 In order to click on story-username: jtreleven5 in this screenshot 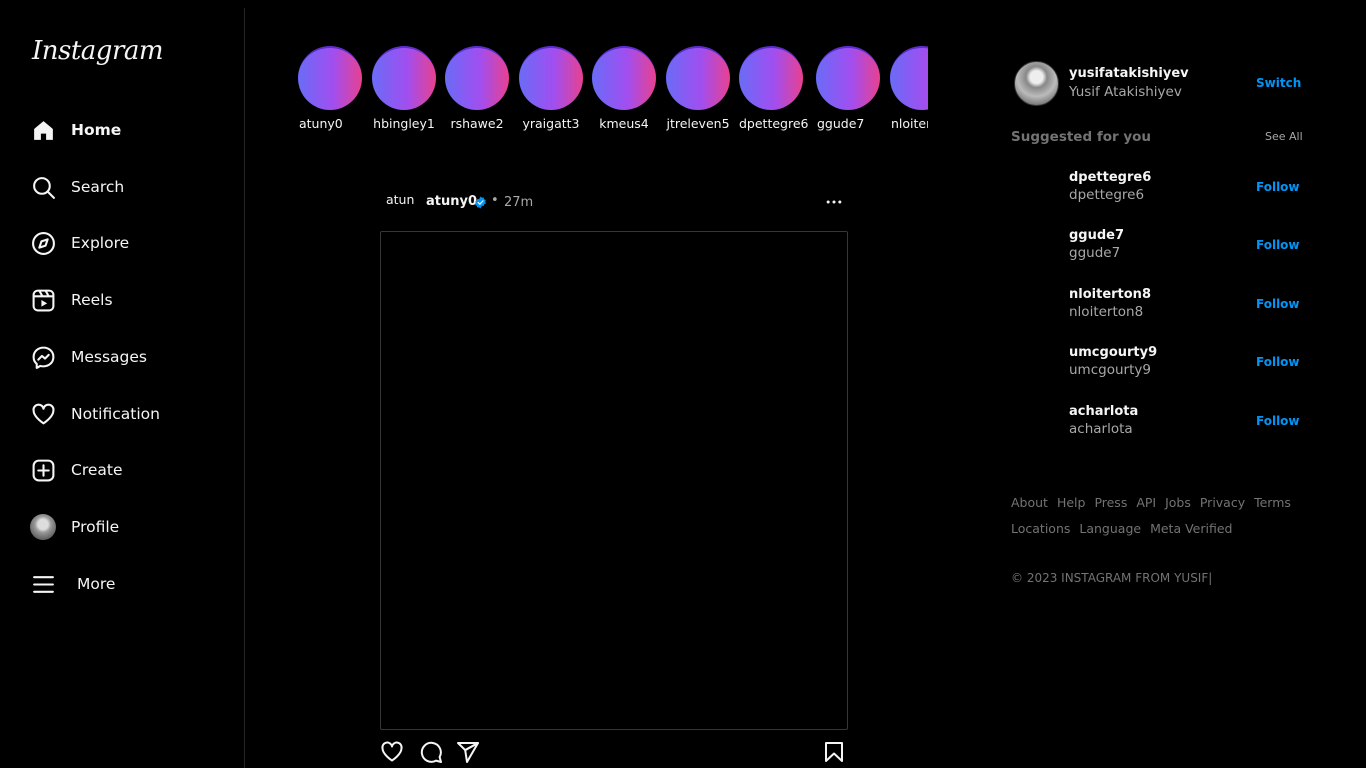, I will do `click(698, 123)`.